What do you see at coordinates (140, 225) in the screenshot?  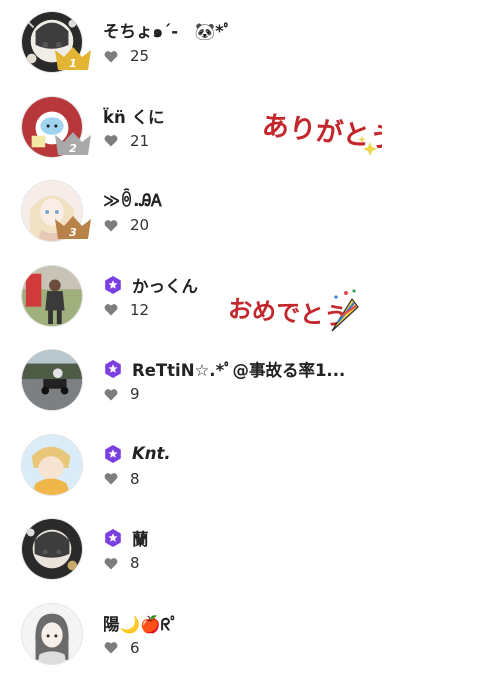 I see `like-count: 20` at bounding box center [140, 225].